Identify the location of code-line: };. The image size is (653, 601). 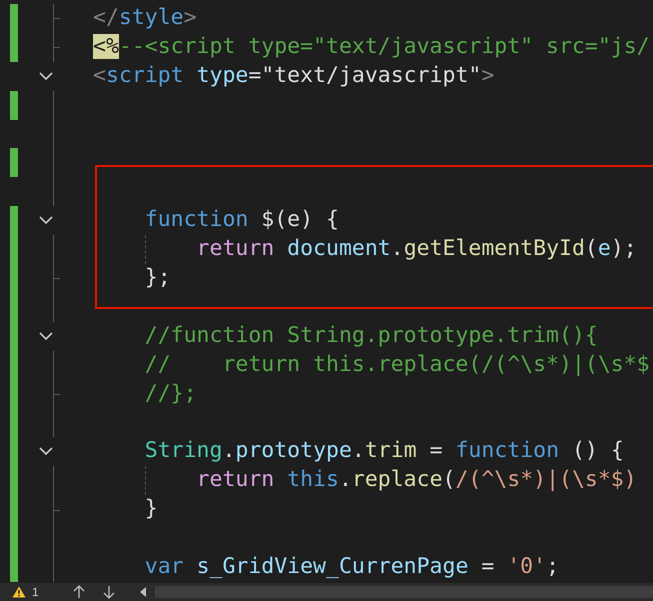
(157, 278).